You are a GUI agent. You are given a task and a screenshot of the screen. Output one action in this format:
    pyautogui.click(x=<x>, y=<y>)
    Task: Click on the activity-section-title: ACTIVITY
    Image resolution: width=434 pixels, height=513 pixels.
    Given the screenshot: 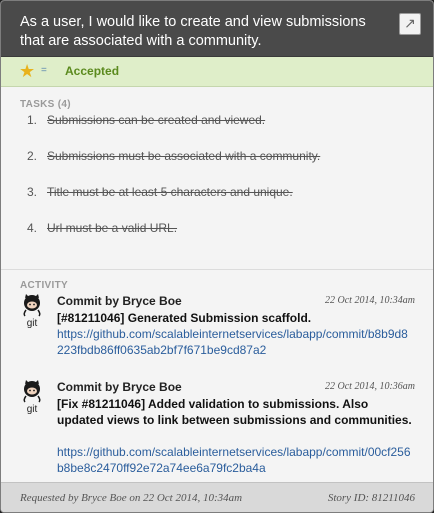 What is the action you would take?
    pyautogui.click(x=44, y=285)
    